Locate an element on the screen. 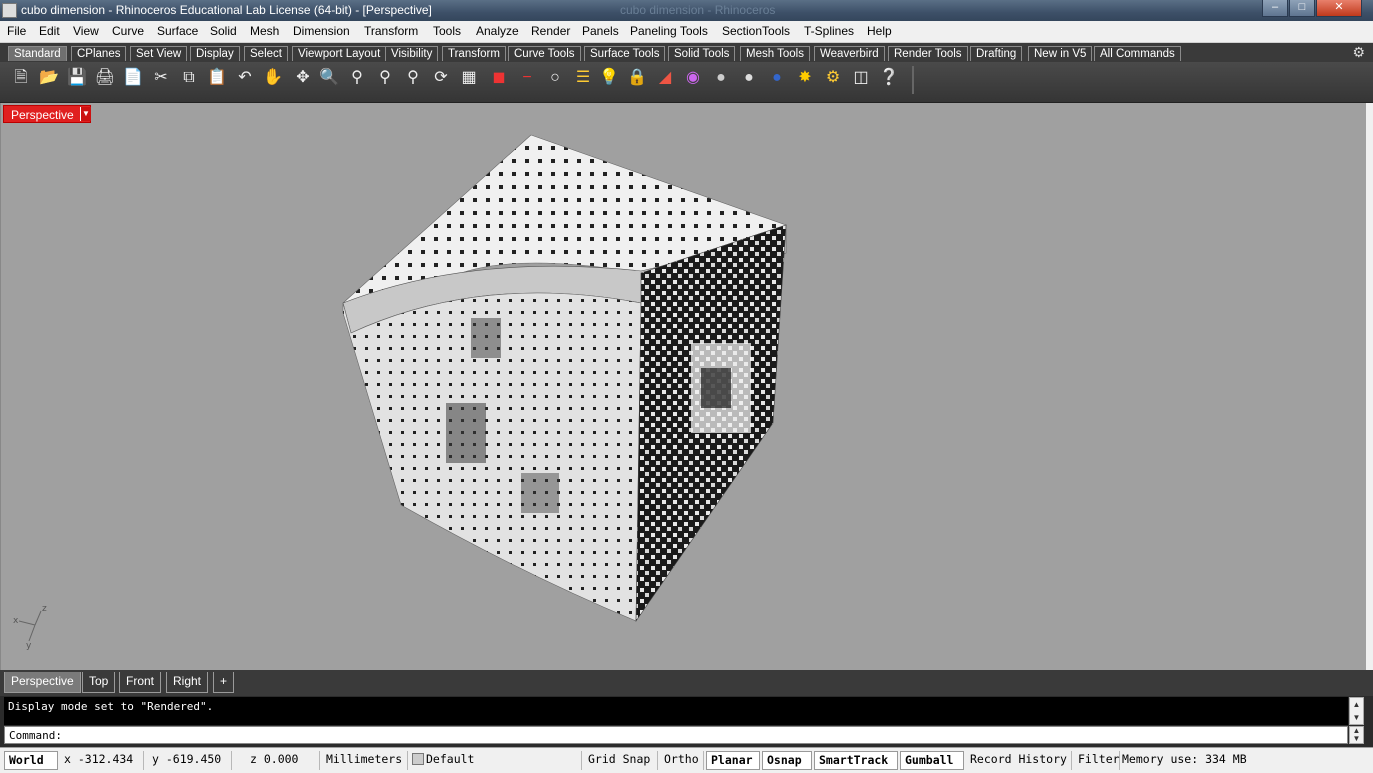  menu-sectiontools: SectionTools is located at coordinates (756, 31).